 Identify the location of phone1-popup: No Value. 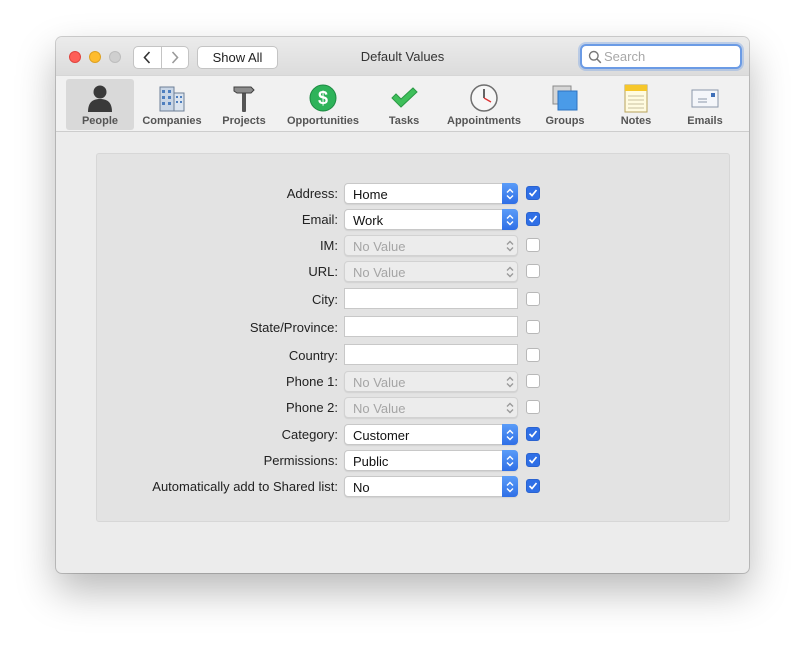
(431, 381).